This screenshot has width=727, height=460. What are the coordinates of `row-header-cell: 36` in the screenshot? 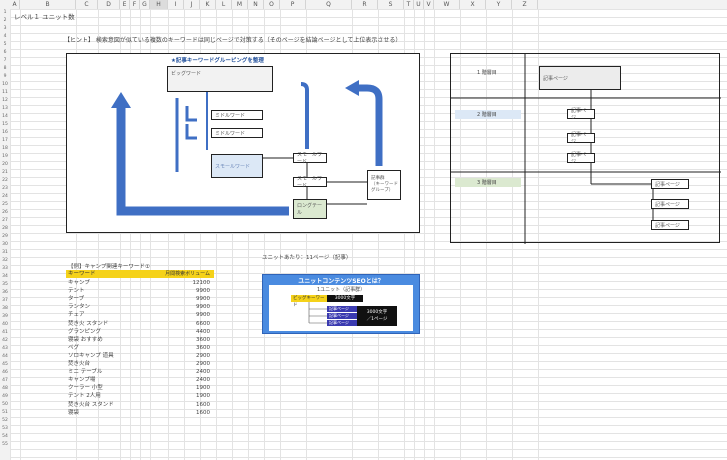 It's located at (5, 293).